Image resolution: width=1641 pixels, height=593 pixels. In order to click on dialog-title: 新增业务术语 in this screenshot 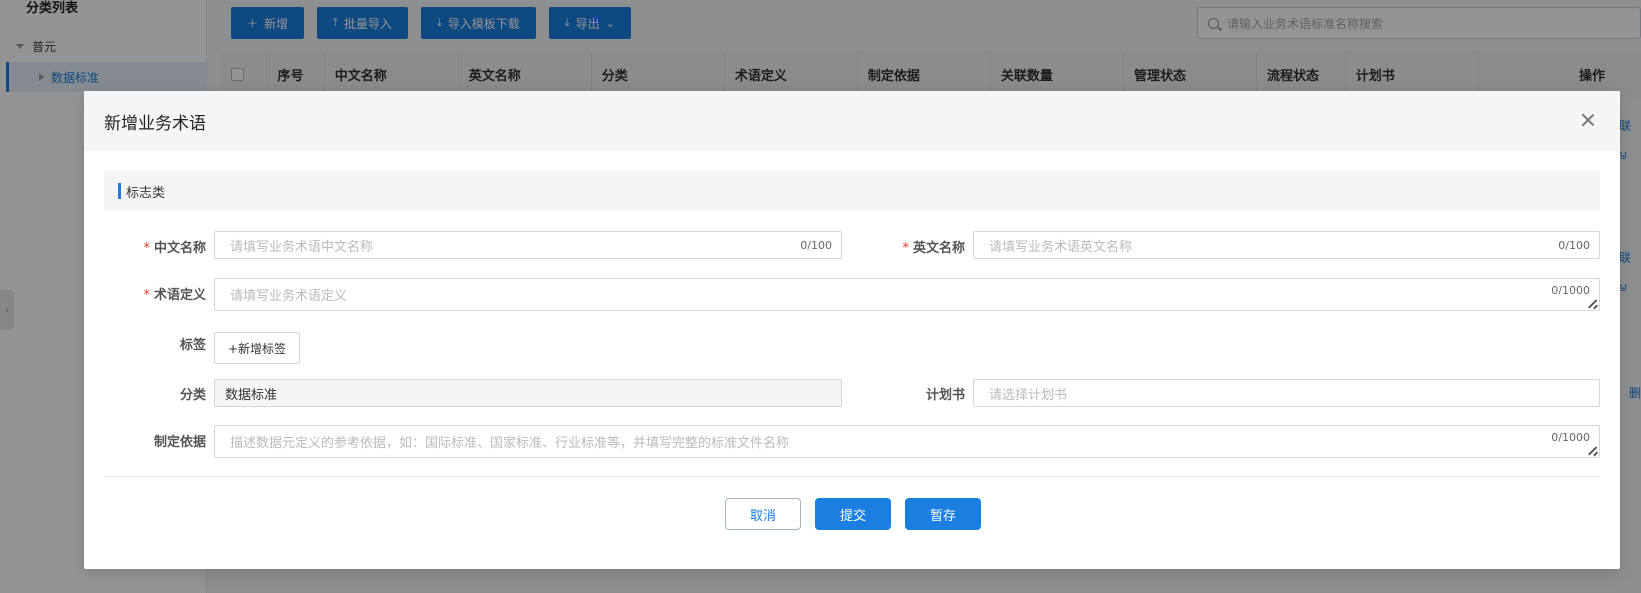, I will do `click(155, 123)`.